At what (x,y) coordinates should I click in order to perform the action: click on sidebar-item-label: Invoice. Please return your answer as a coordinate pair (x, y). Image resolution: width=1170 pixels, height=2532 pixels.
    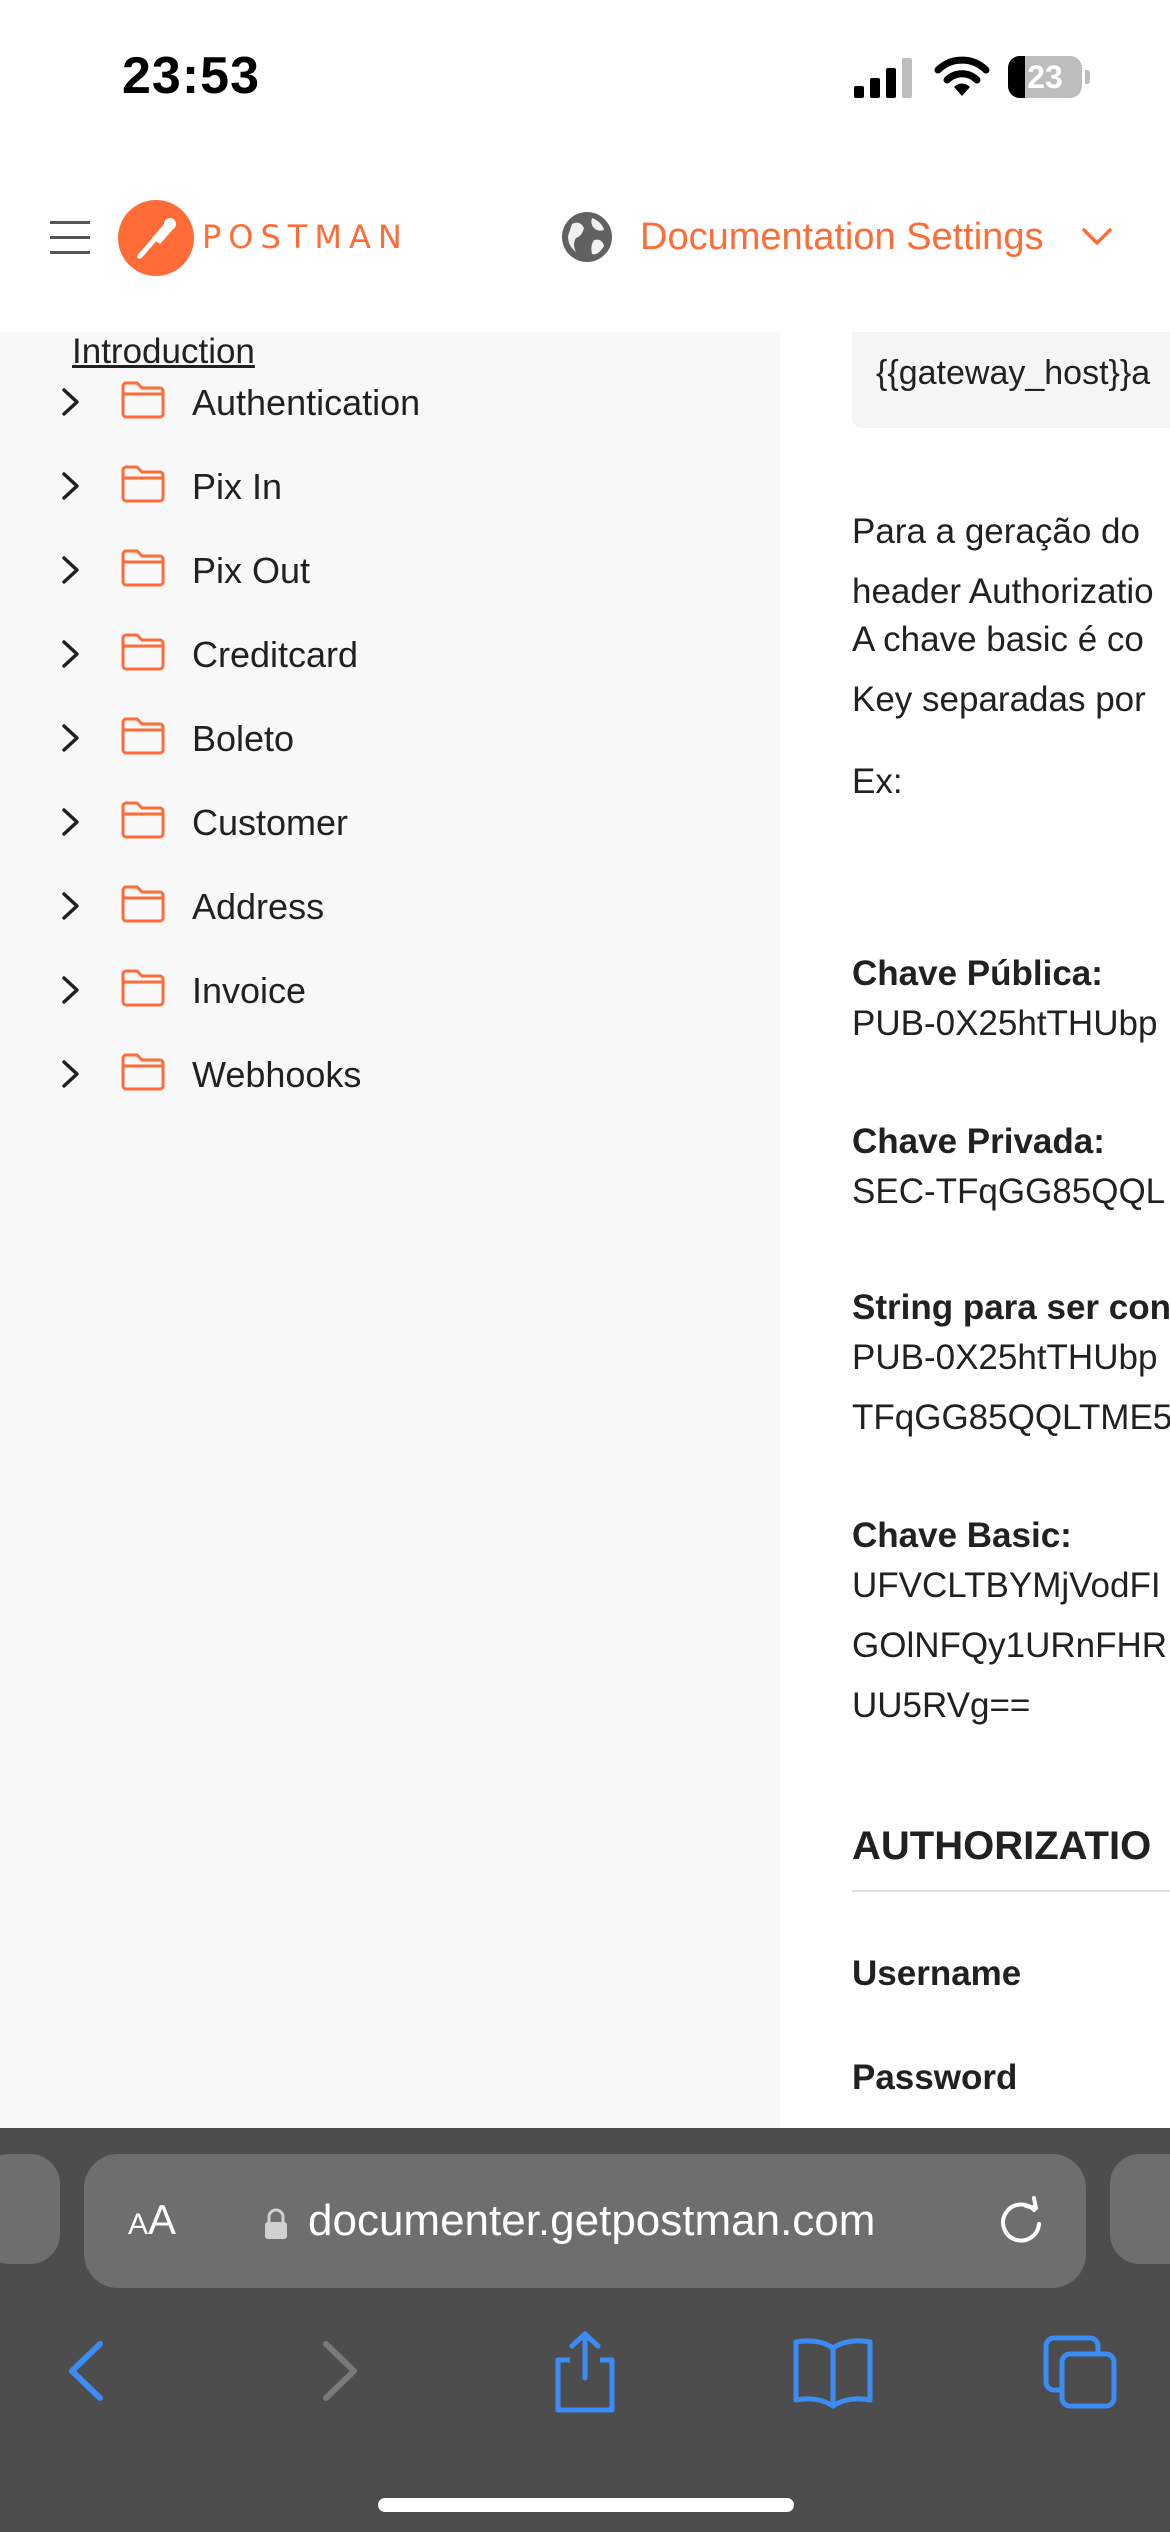
    Looking at the image, I should click on (249, 990).